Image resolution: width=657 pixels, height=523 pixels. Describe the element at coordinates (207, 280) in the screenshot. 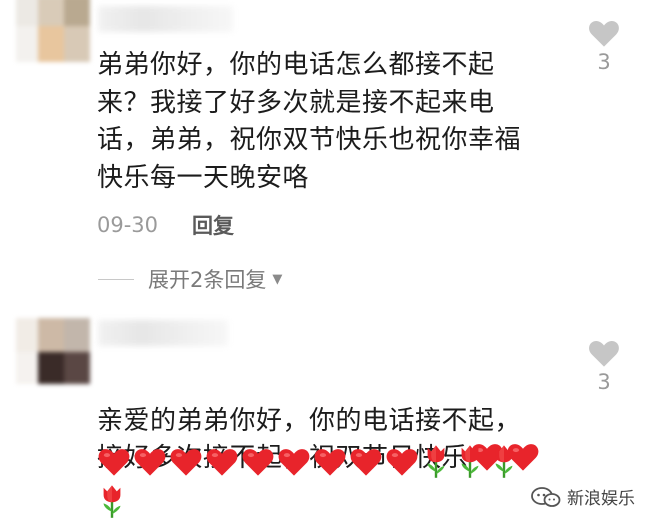

I see `expand-replies-label: 展开2条回复` at that location.